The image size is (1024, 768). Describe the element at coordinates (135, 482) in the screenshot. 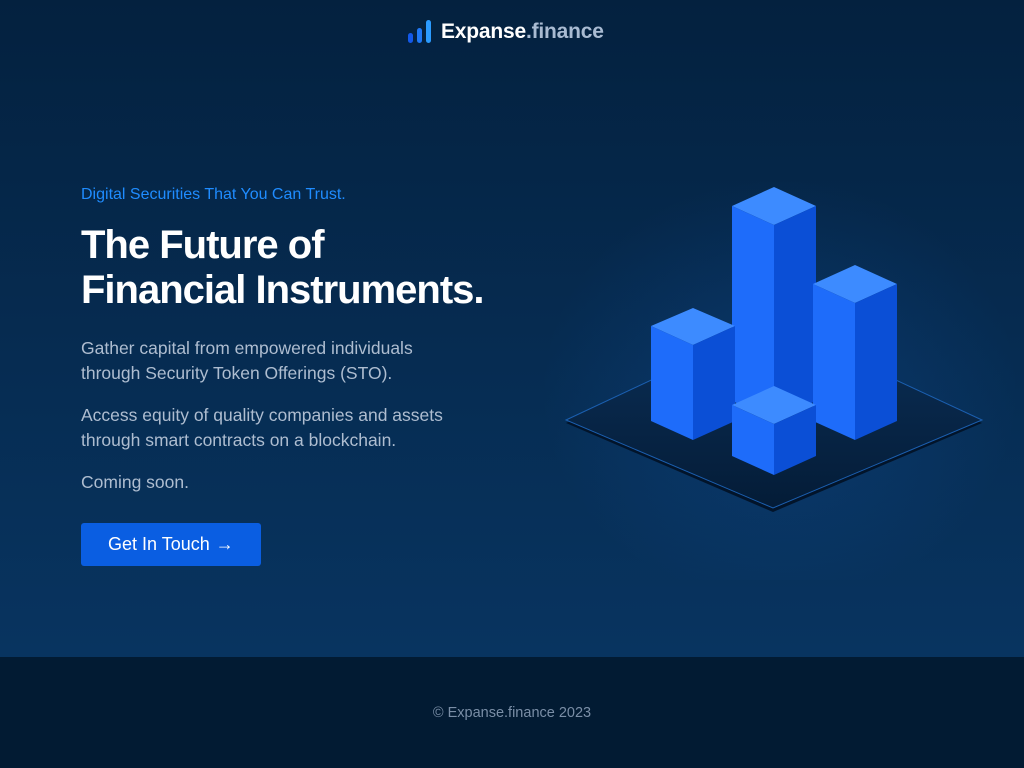

I see `coming-soon-text: Coming soon.` at that location.